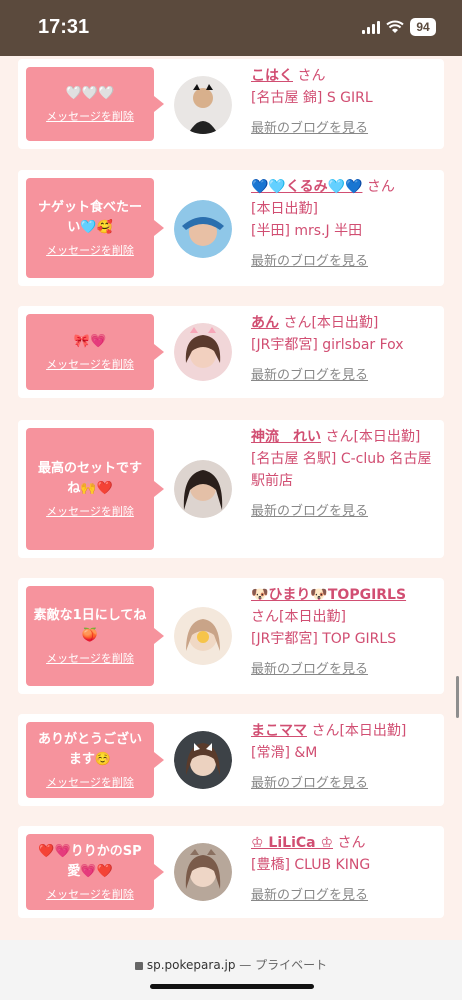 The height and width of the screenshot is (1000, 462). What do you see at coordinates (90, 341) in the screenshot?
I see `message-text: 🎀💗` at bounding box center [90, 341].